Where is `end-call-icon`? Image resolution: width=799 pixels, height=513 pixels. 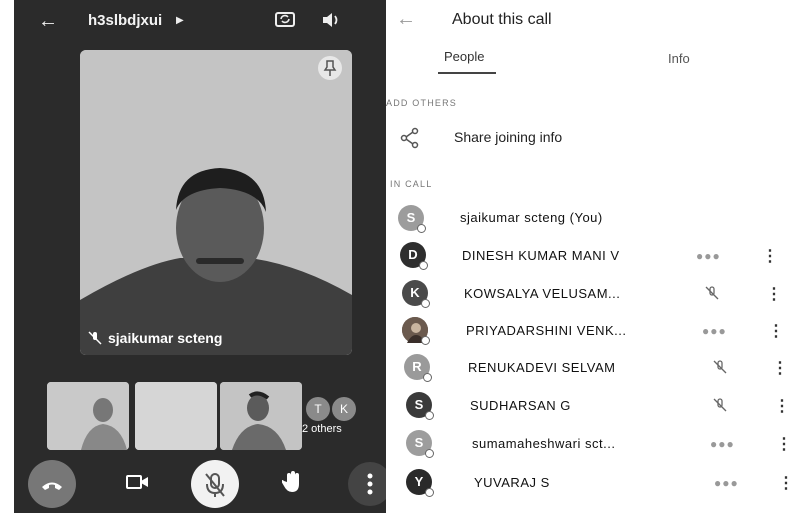
end-call-icon is located at coordinates (52, 486).